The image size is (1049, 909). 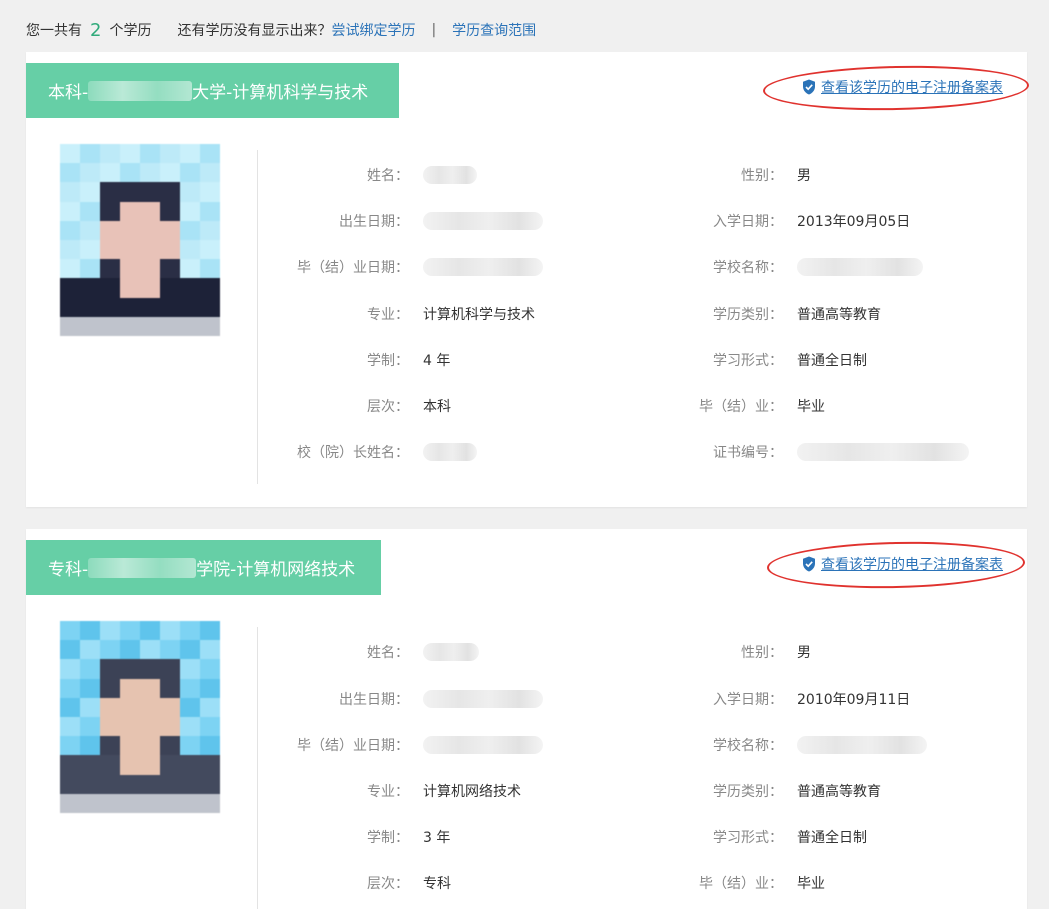 What do you see at coordinates (883, 452) in the screenshot?
I see `masked-cert-no` at bounding box center [883, 452].